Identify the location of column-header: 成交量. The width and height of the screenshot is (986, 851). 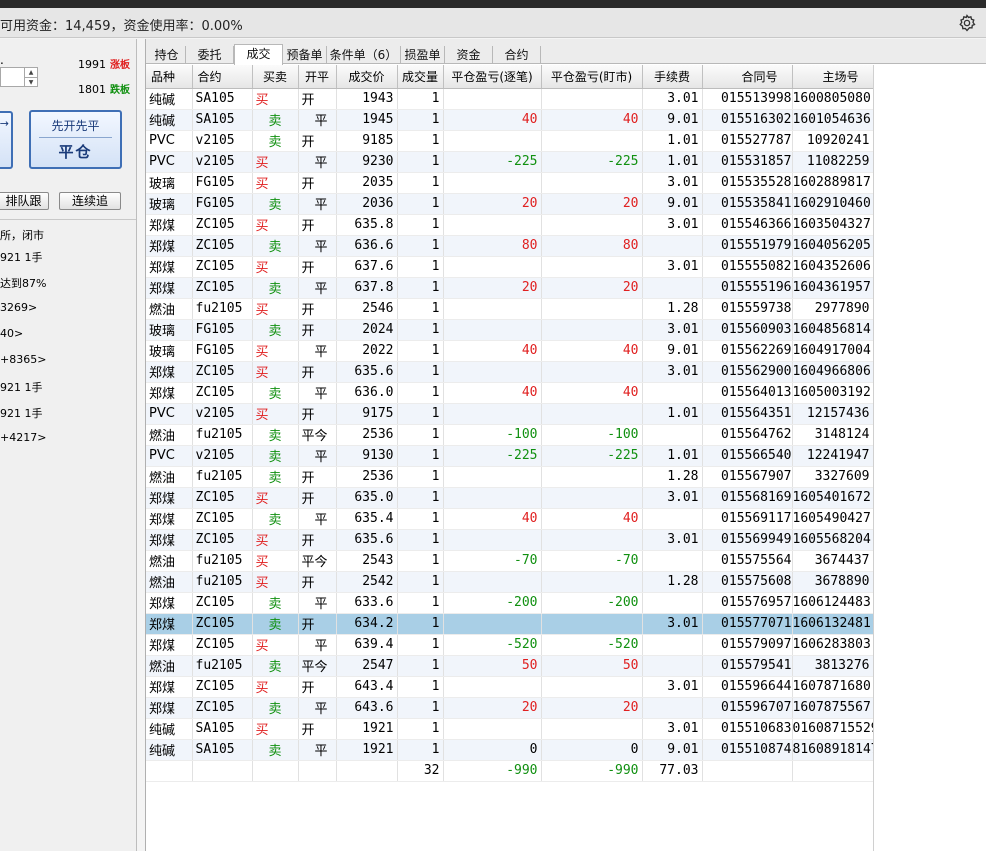
(420, 77).